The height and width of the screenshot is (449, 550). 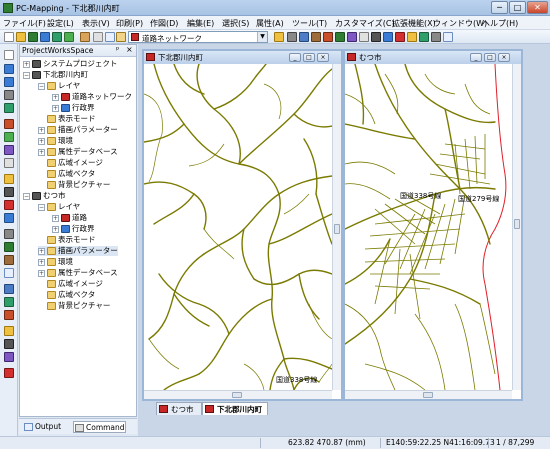 What do you see at coordinates (9, 150) in the screenshot?
I see `draw-point-icon` at bounding box center [9, 150].